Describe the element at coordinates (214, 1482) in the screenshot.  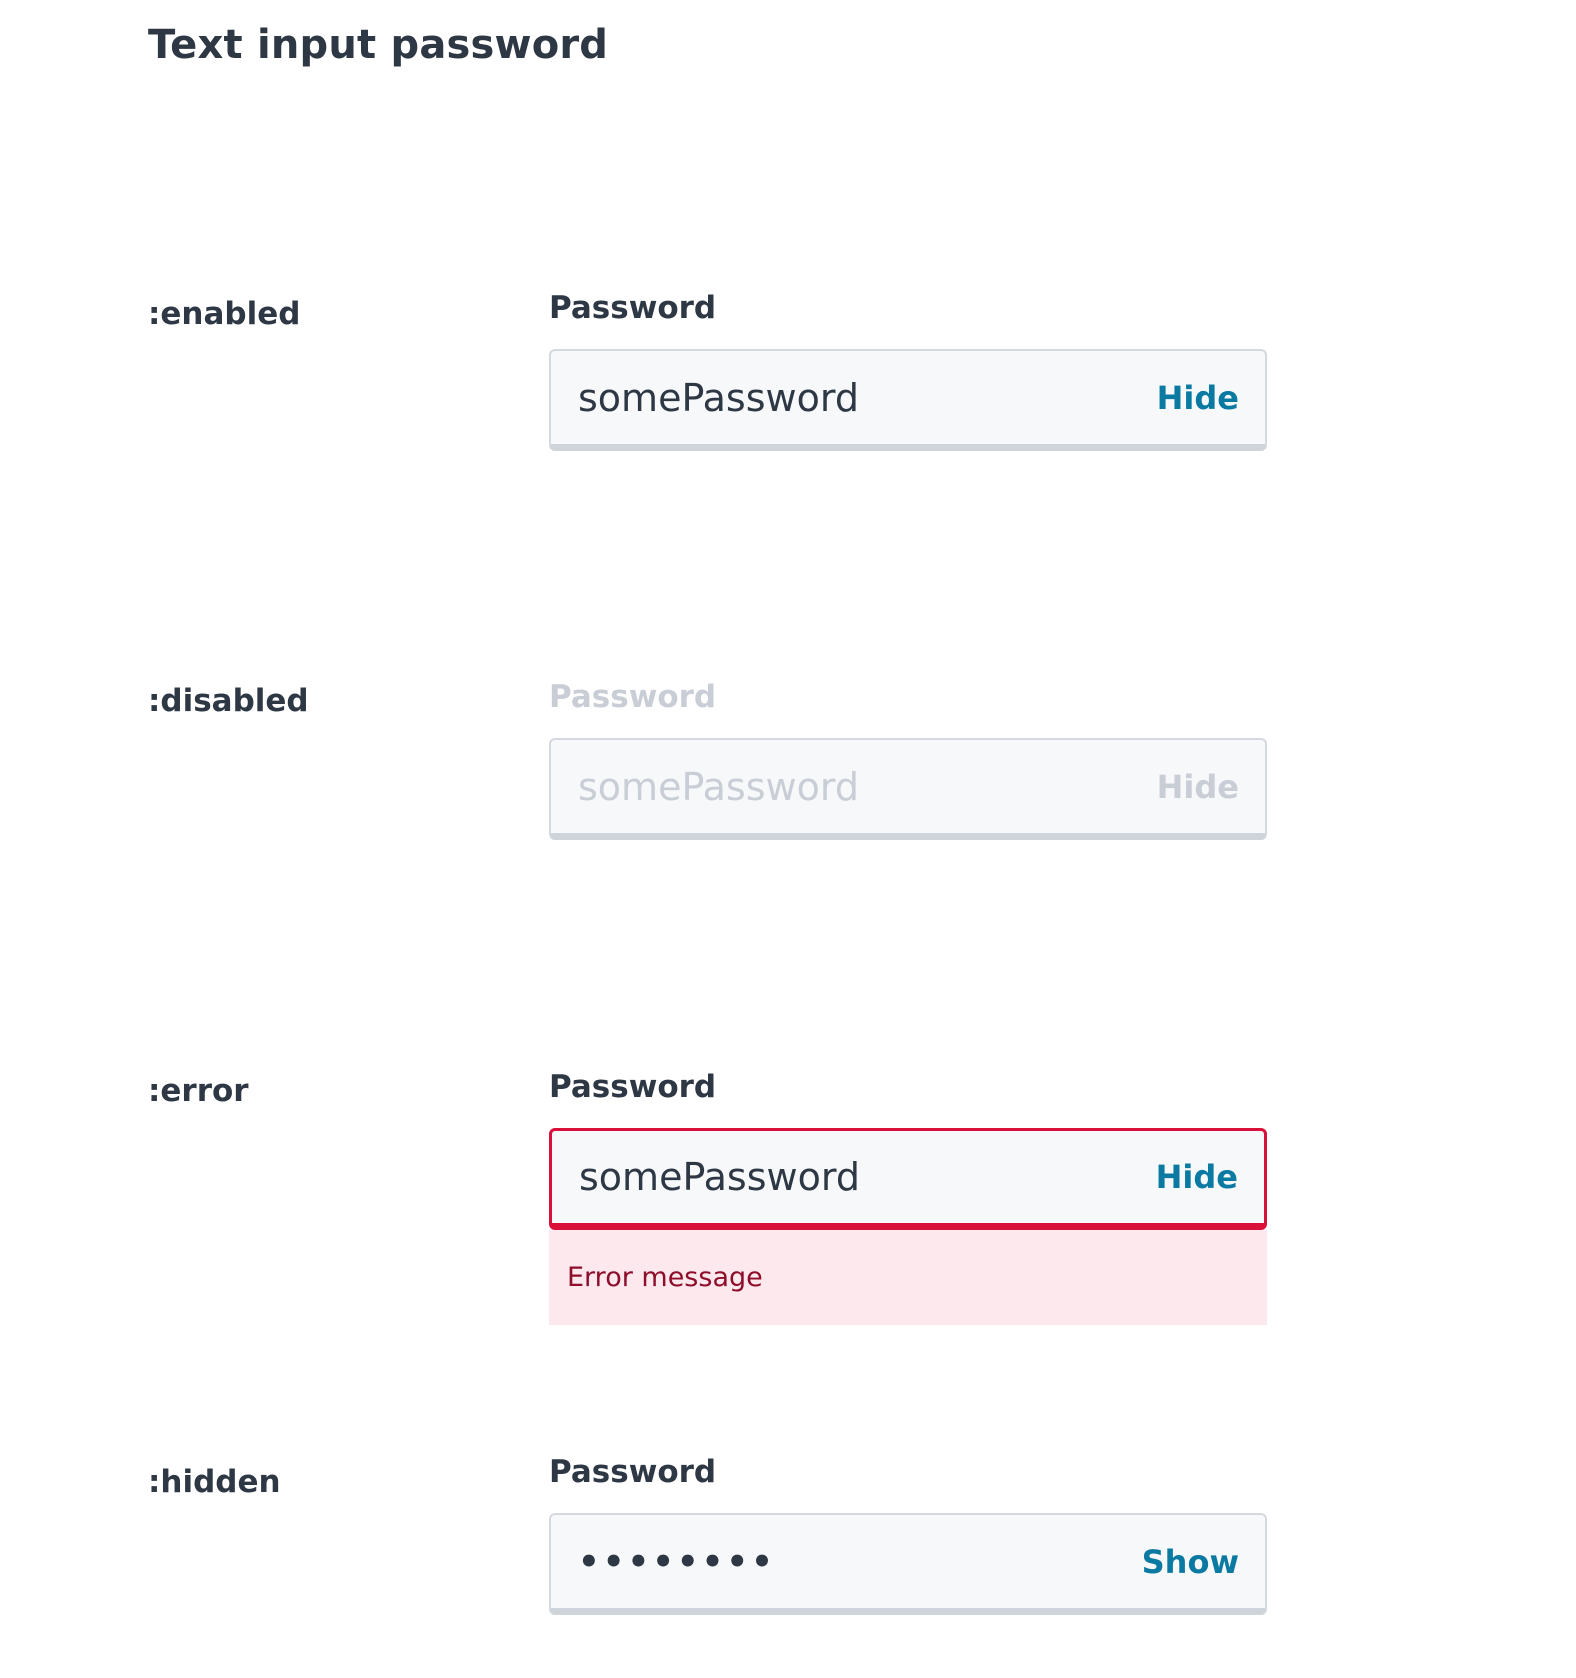
I see `state-label: :hidden` at that location.